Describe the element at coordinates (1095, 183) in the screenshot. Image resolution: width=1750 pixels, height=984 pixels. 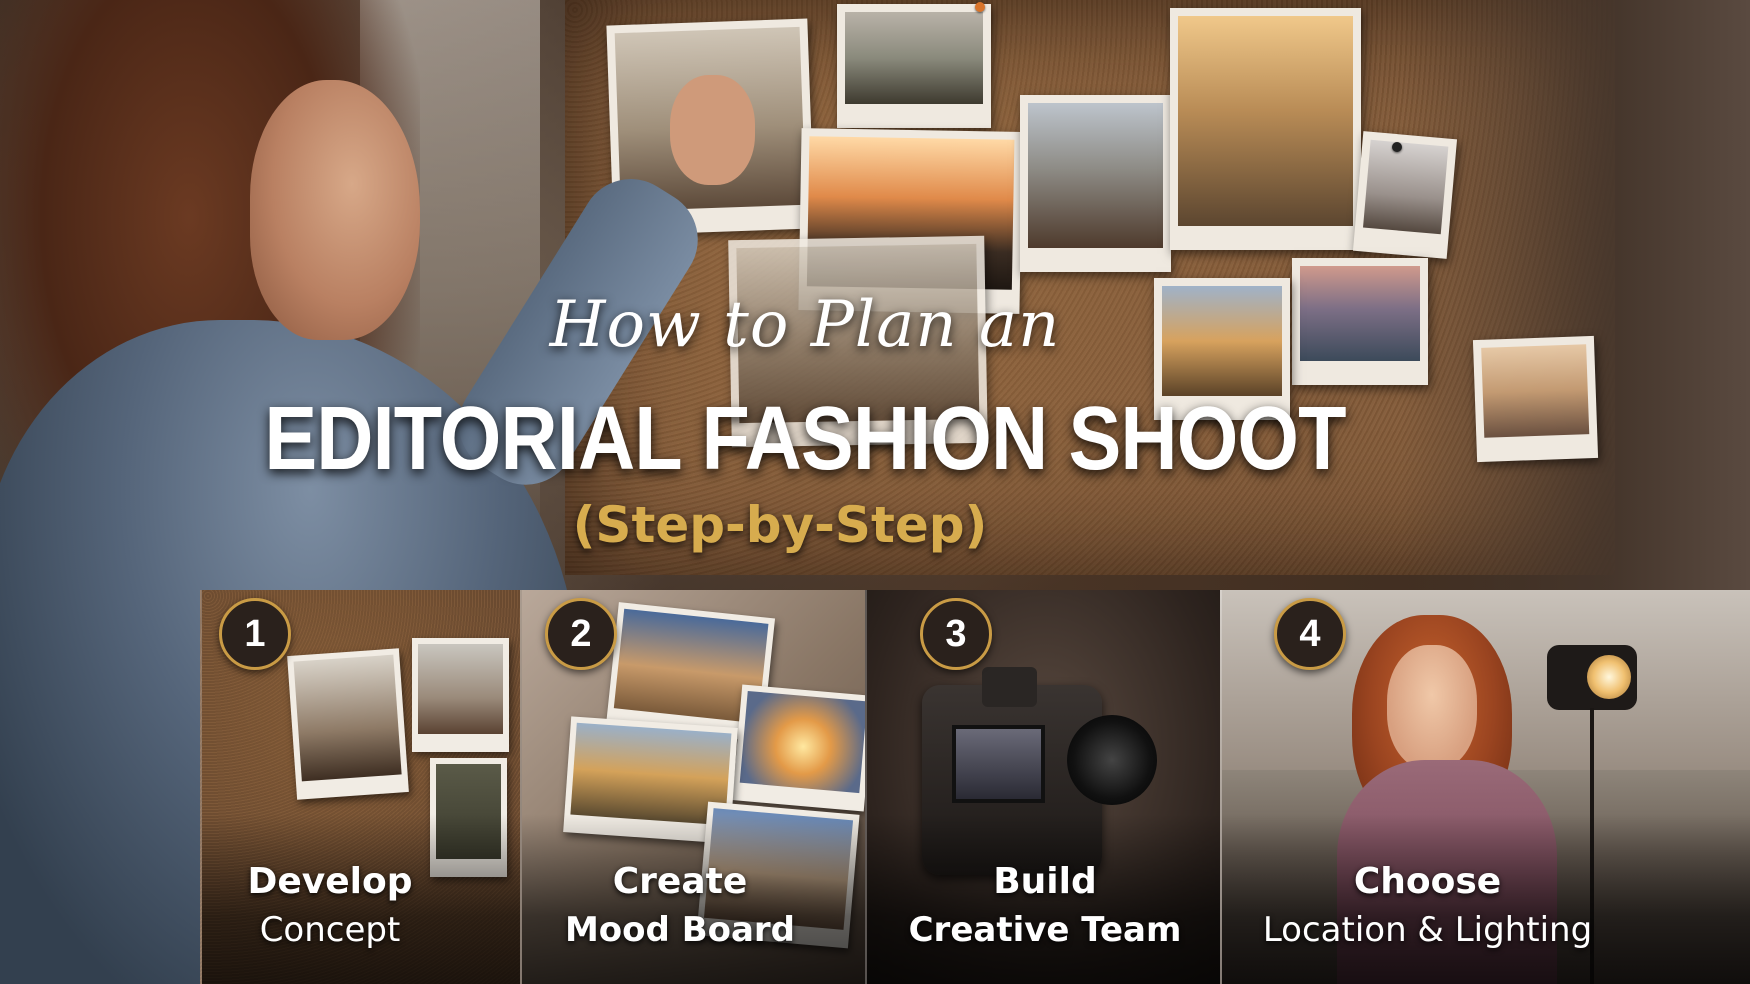
I see `board-photo-woman-hill` at that location.